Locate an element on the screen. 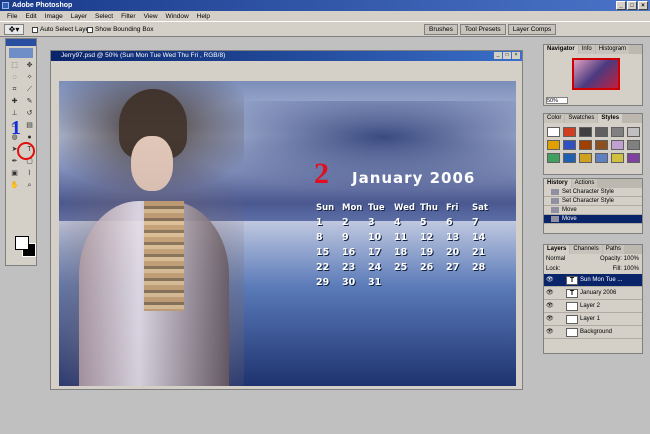 The height and width of the screenshot is (434, 650). history-item: Move is located at coordinates (593, 210).